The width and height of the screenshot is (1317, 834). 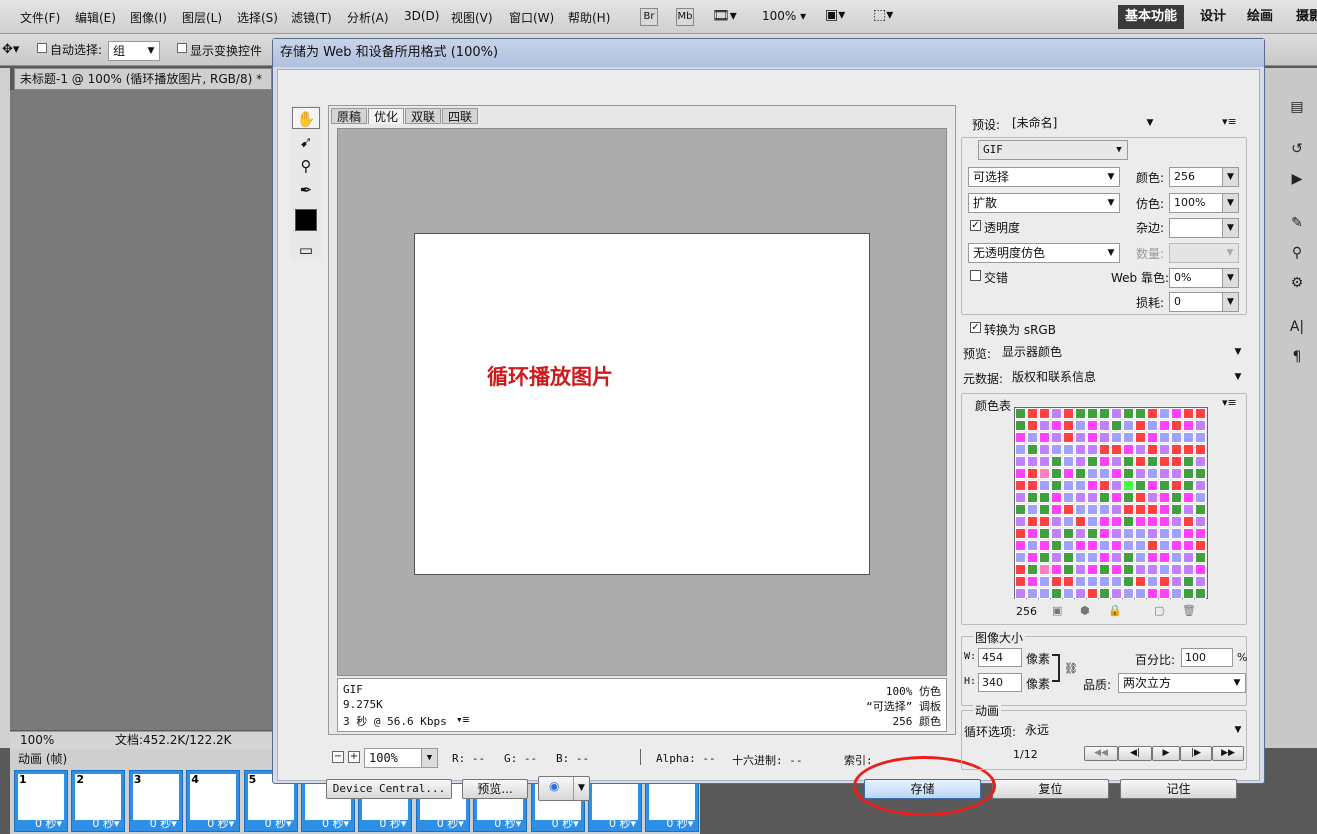 What do you see at coordinates (1297, 283) in the screenshot?
I see `tool-presets-icon: ⚙` at bounding box center [1297, 283].